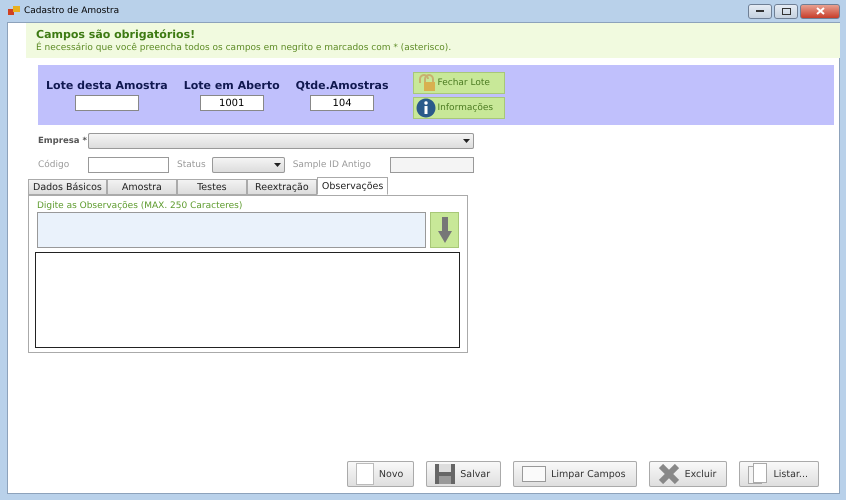  I want to click on lot-field: 104, so click(342, 103).